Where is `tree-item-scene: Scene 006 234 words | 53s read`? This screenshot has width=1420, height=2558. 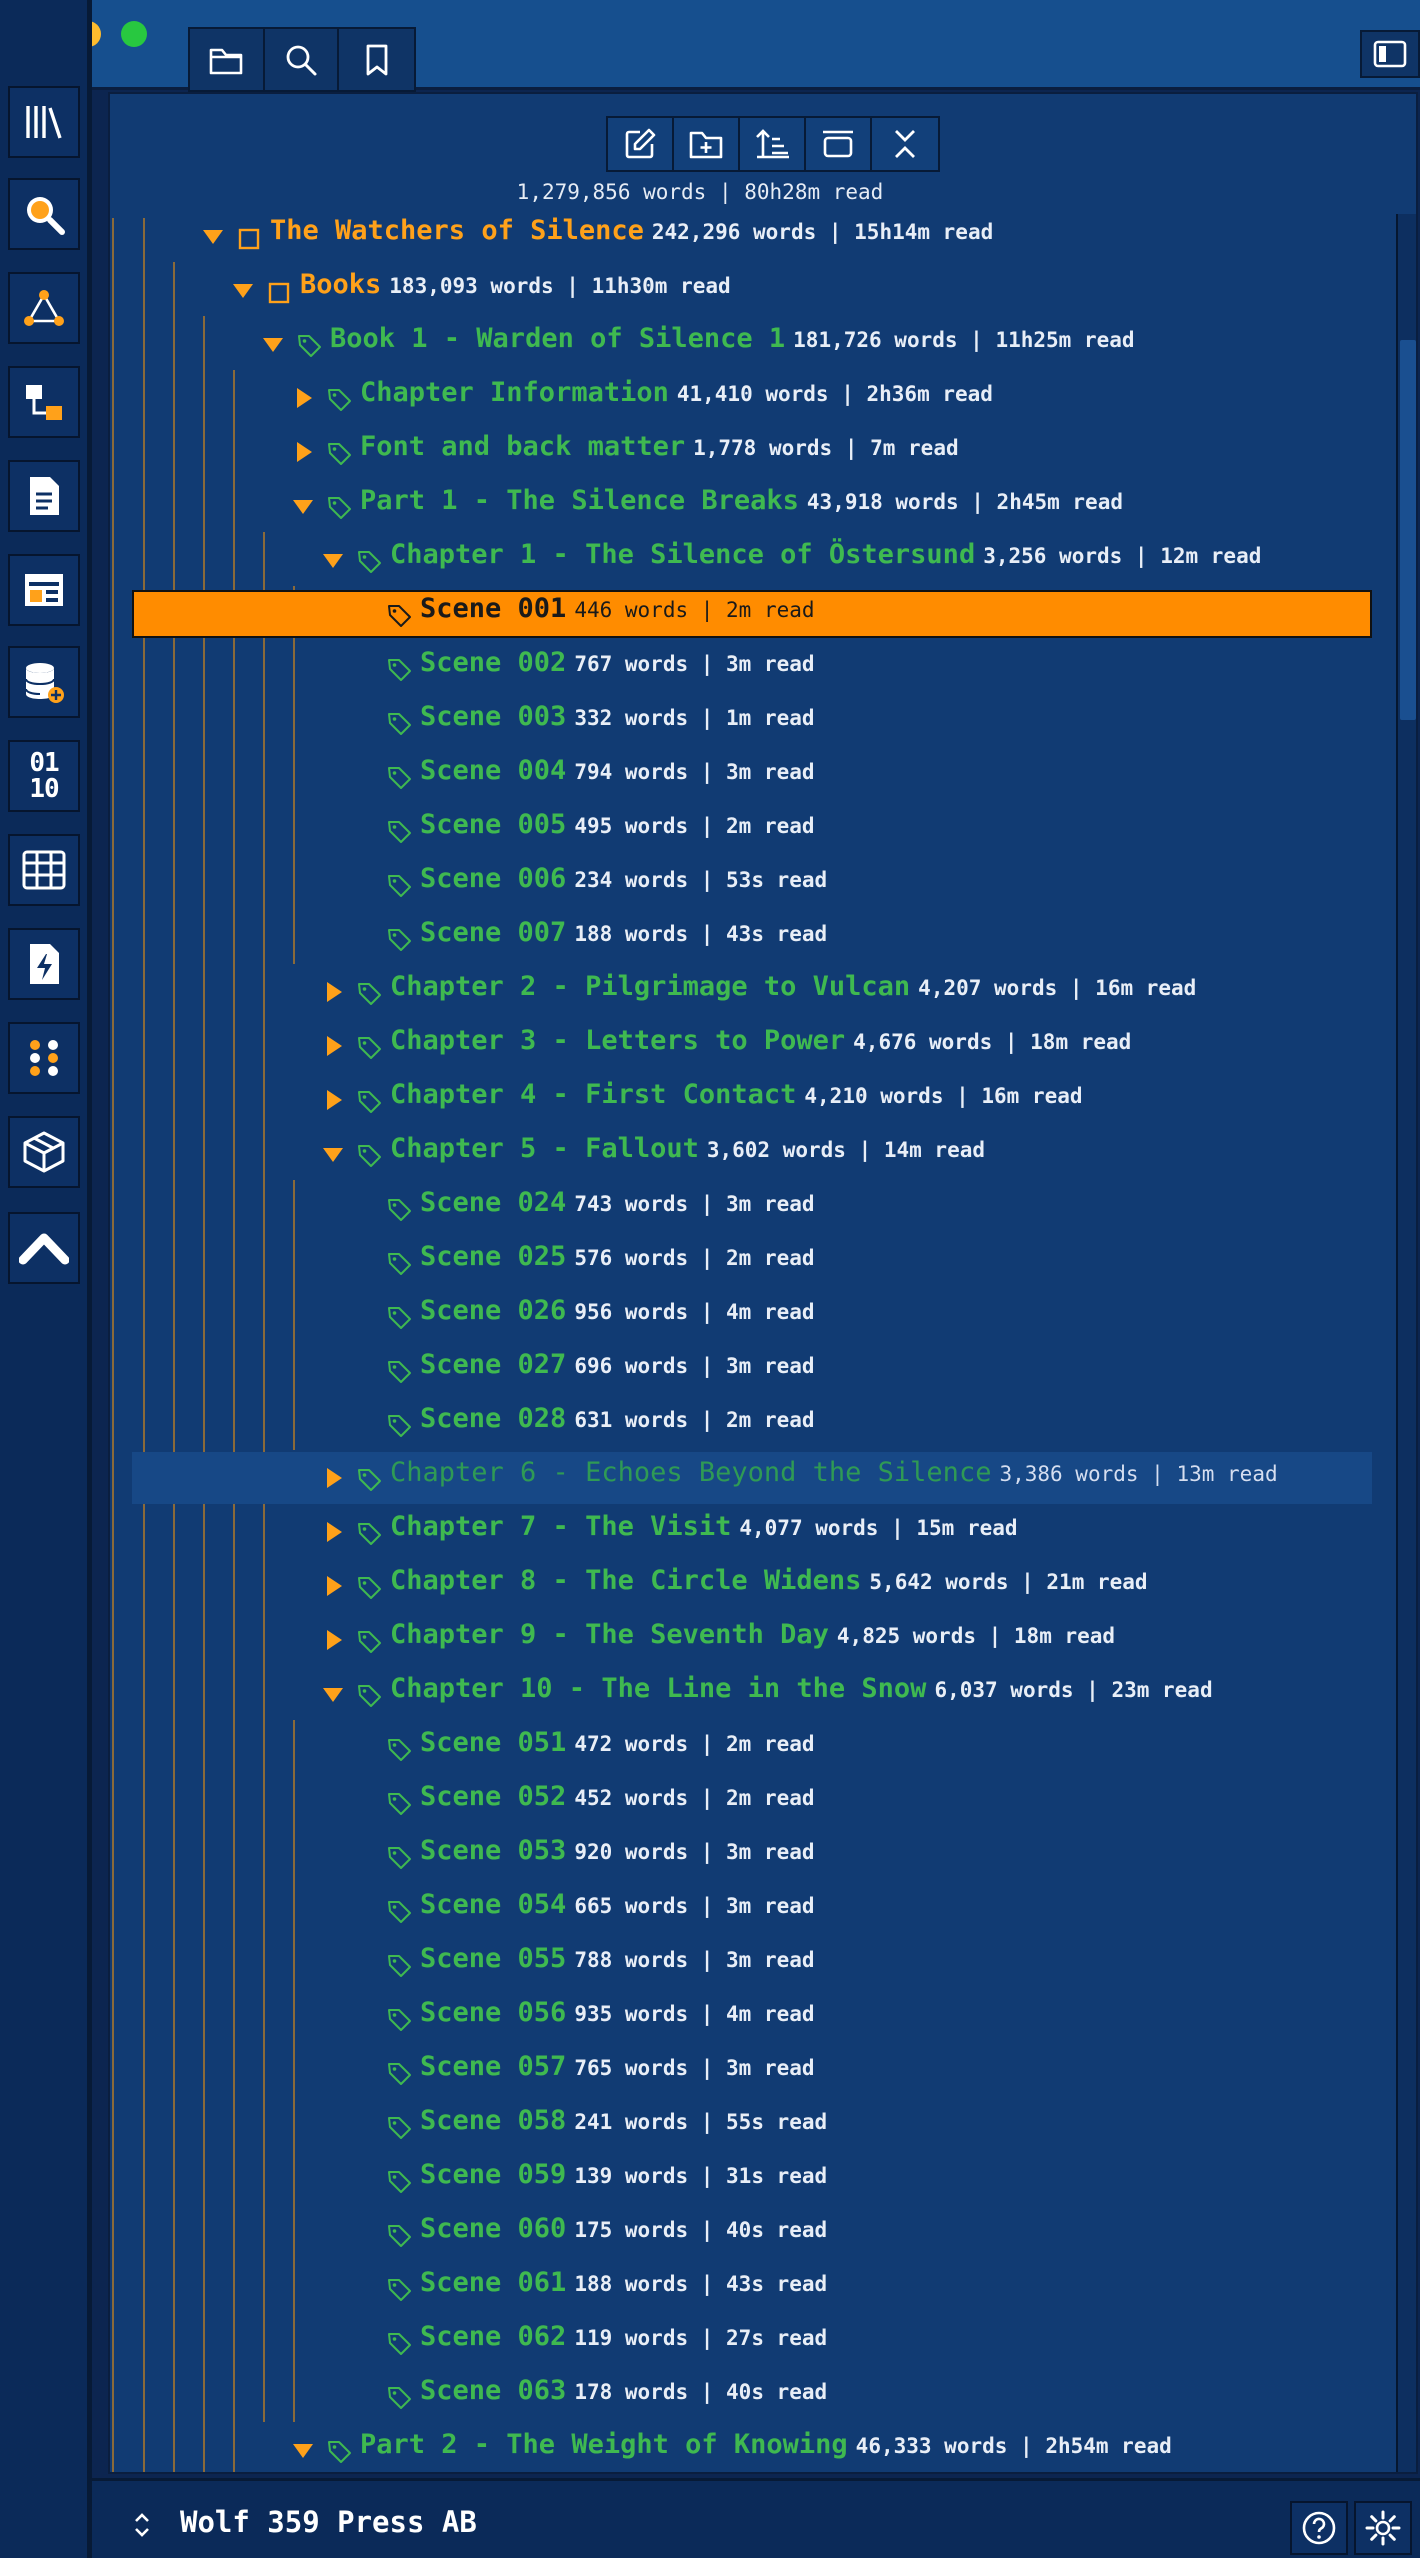
tree-item-scene: Scene 006 234 words | 53s read is located at coordinates (752, 883).